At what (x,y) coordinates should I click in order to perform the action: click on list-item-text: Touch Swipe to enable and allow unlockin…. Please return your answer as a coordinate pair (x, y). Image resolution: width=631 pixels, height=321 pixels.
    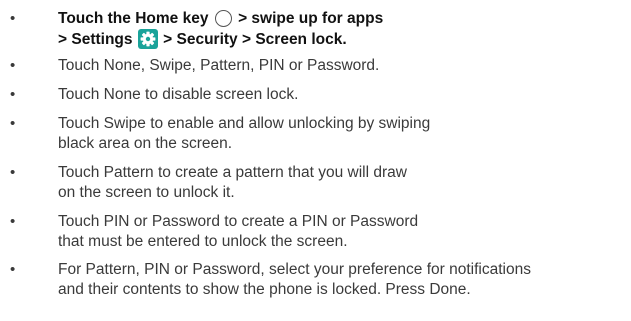
    Looking at the image, I should click on (343, 134).